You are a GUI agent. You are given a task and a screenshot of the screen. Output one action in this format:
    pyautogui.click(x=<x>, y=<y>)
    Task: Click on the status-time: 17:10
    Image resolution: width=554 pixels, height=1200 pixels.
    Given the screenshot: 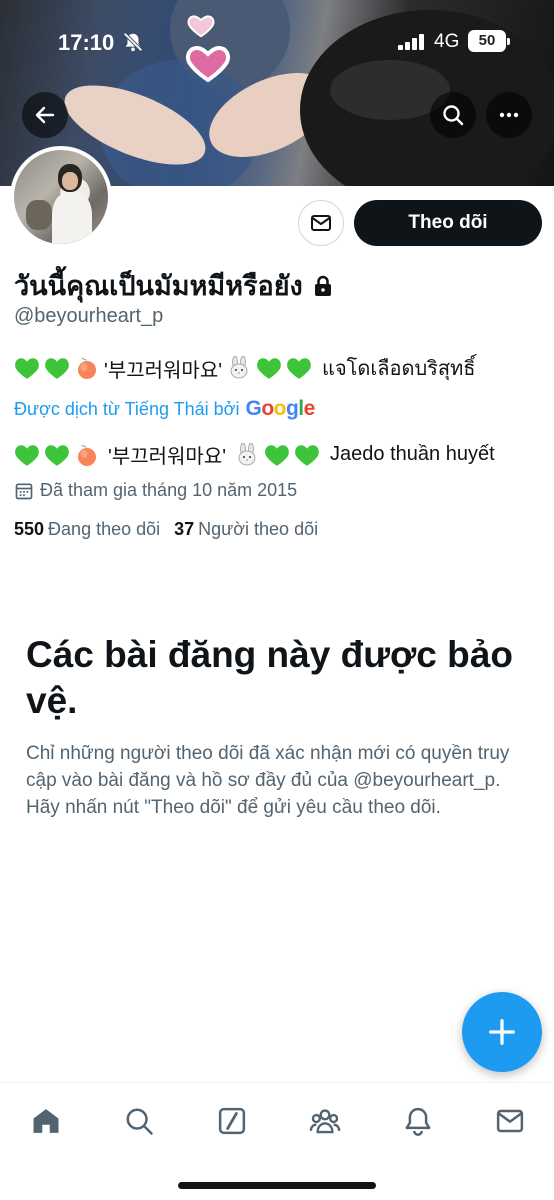 What is the action you would take?
    pyautogui.click(x=86, y=42)
    